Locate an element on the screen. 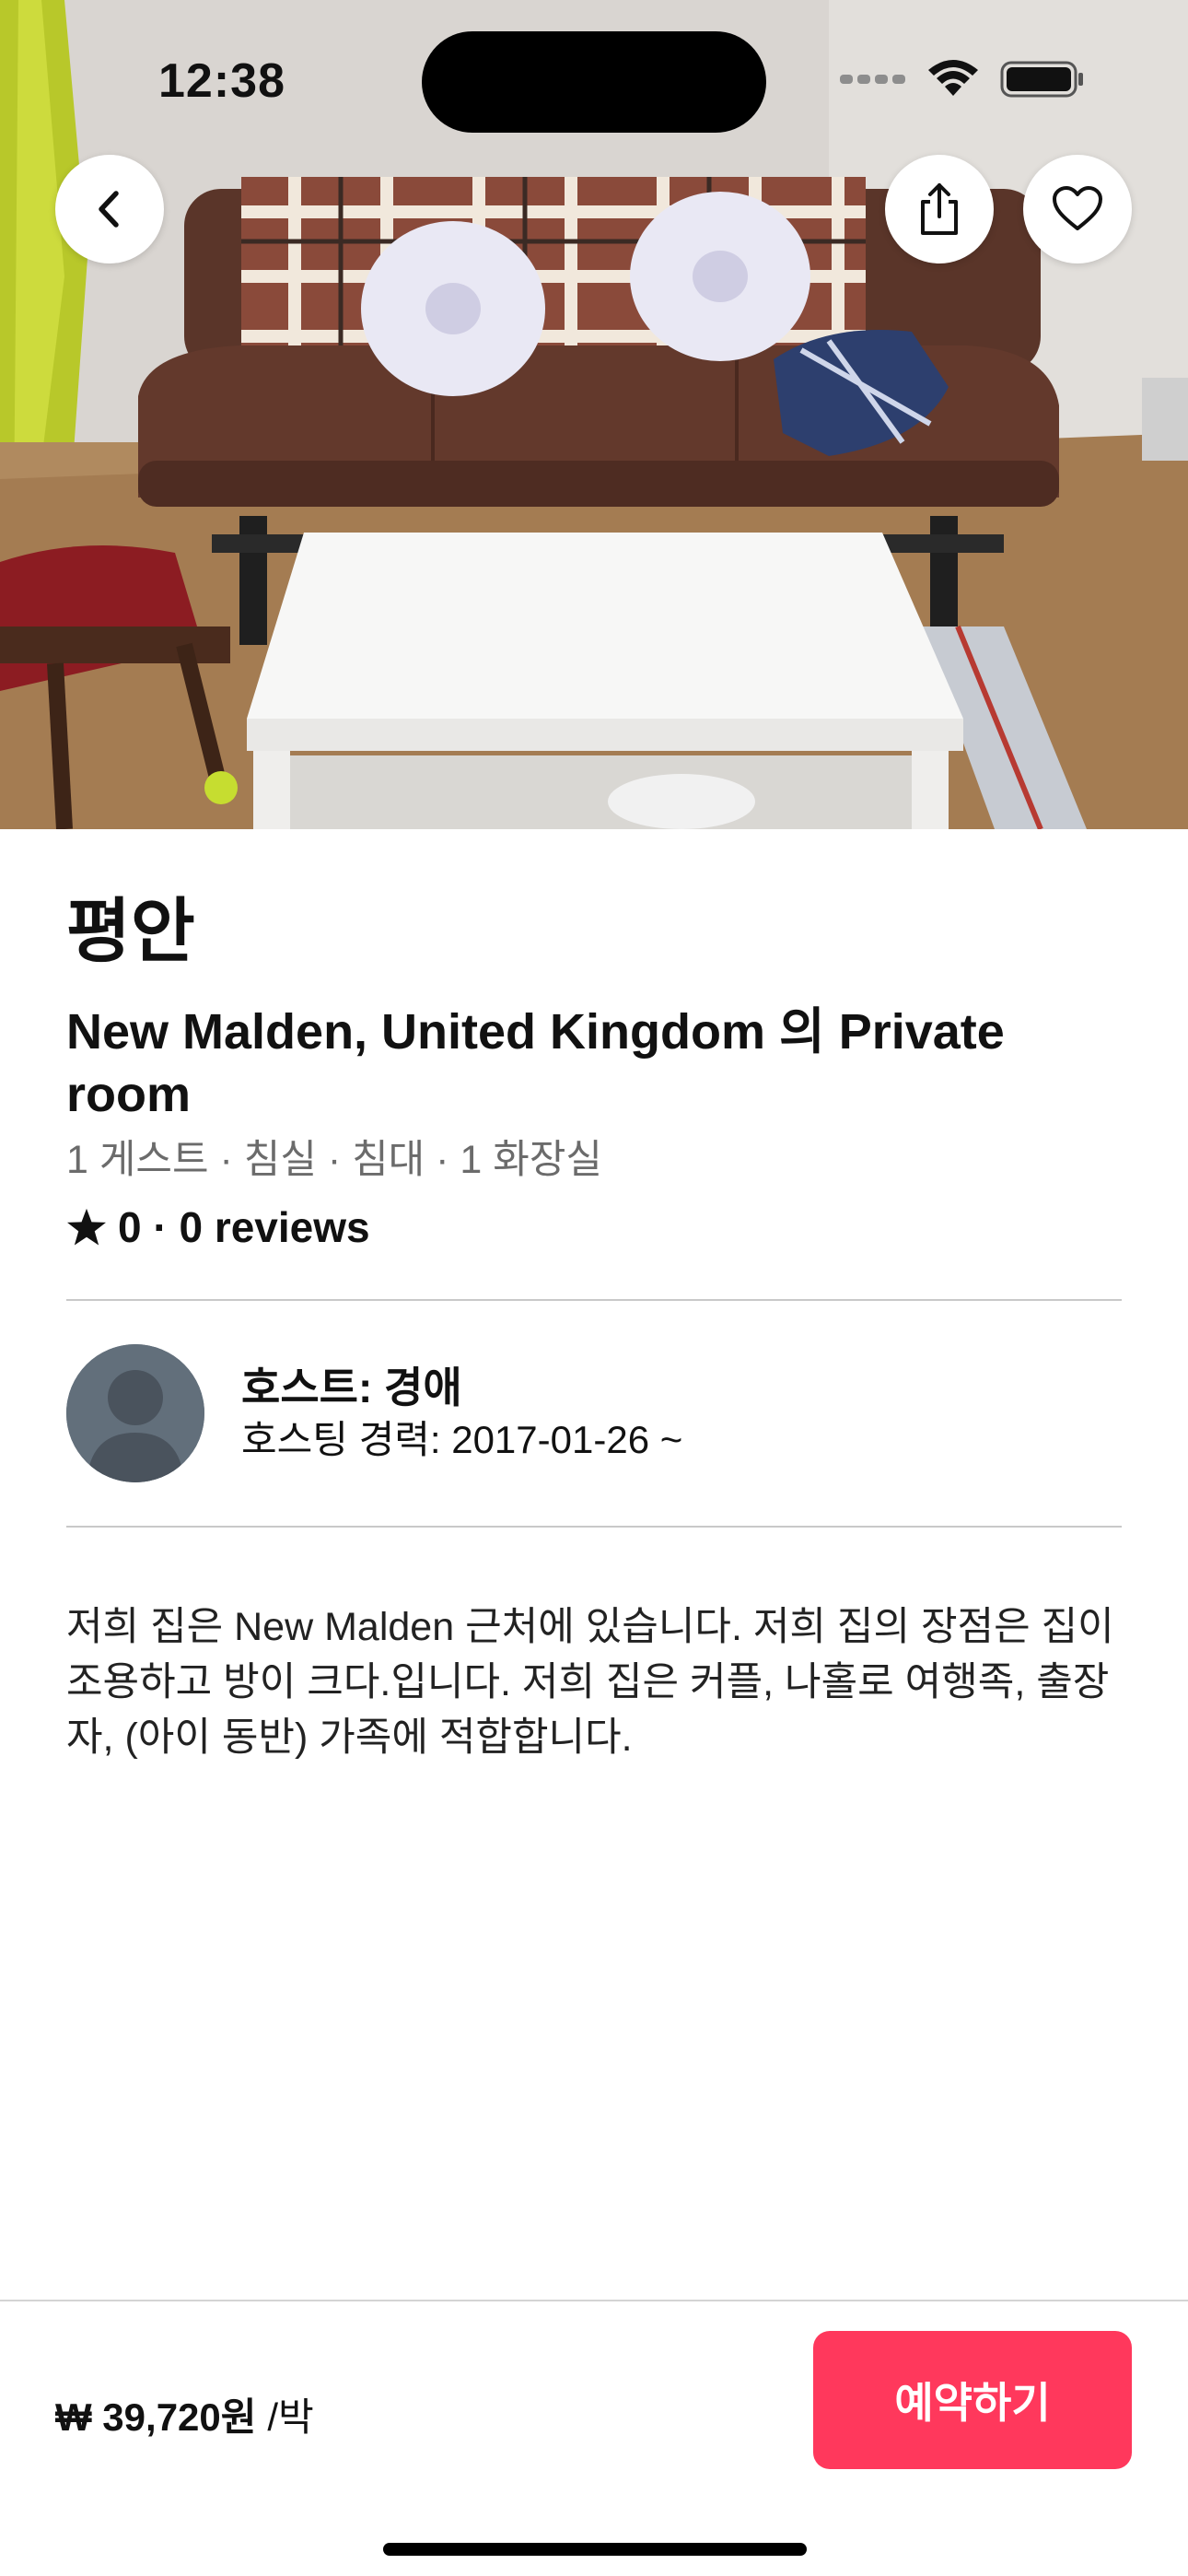 Image resolution: width=1188 pixels, height=2576 pixels. favorite-button is located at coordinates (1077, 209).